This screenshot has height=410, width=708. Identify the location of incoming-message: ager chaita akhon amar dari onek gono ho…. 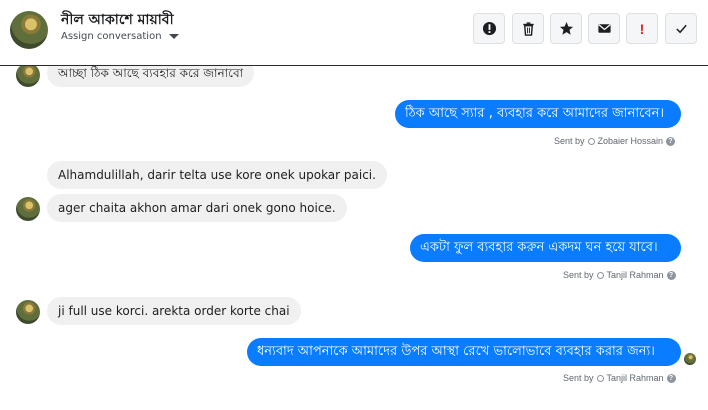
(197, 208).